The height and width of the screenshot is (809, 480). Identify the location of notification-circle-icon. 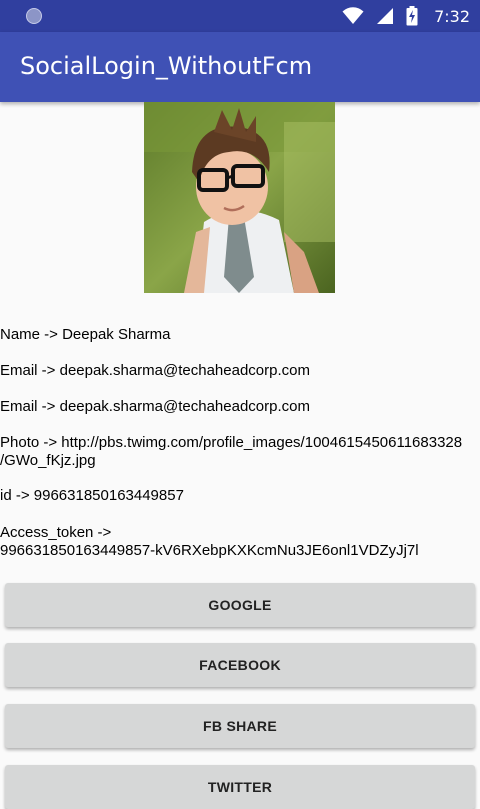
(34, 16).